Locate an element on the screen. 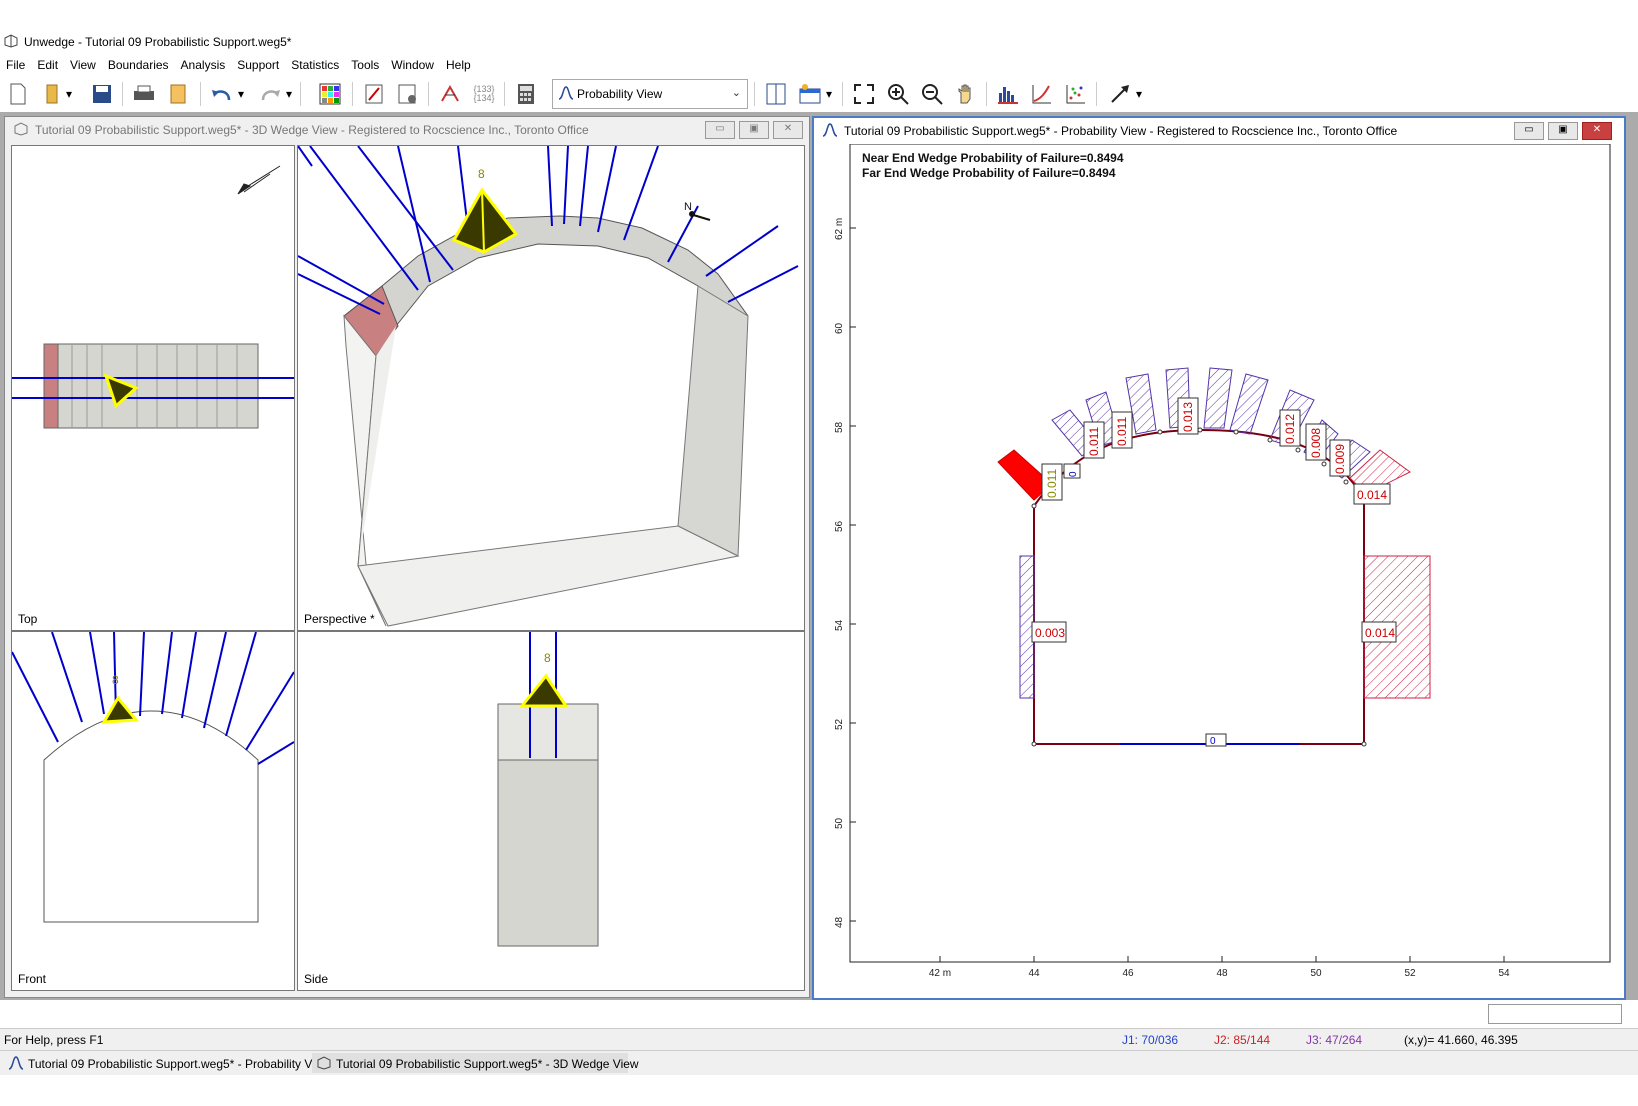 The height and width of the screenshot is (1106, 1638). open-dropdown-arrow: ▾ is located at coordinates (69, 94).